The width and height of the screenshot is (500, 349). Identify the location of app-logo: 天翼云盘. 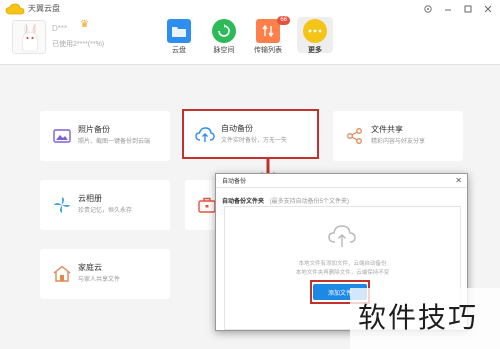
(32, 9).